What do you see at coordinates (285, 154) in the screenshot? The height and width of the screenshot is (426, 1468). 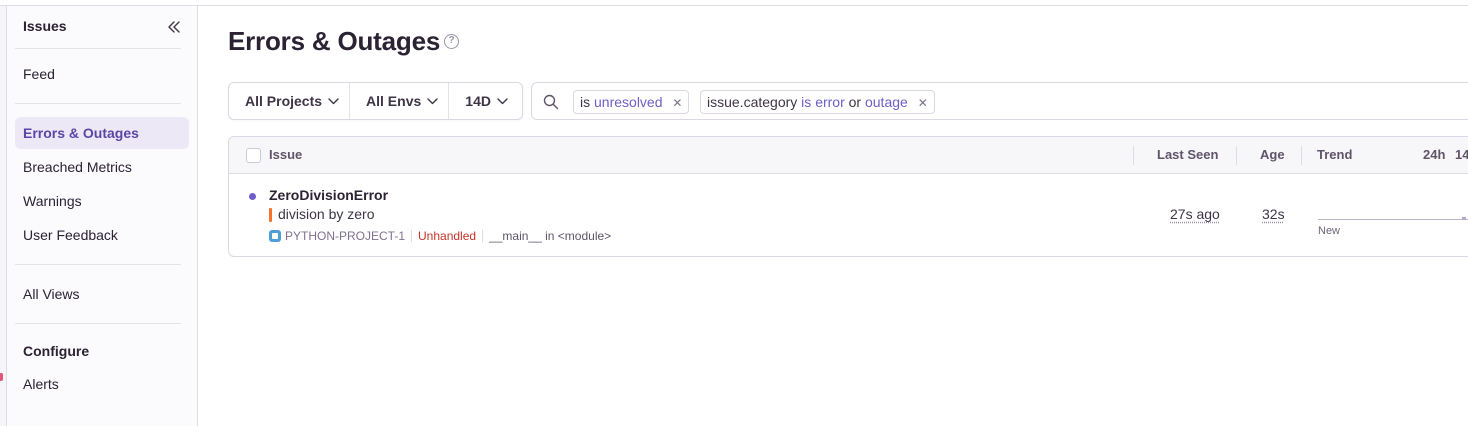 I see `column-header-issue: Issue` at bounding box center [285, 154].